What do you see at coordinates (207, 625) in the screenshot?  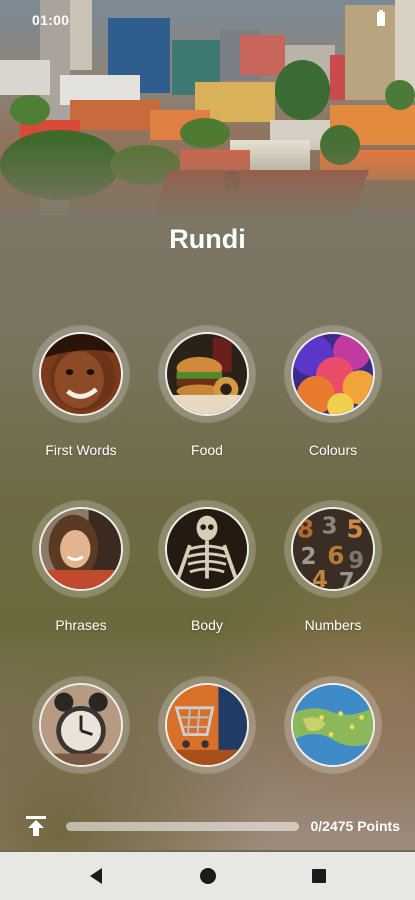 I see `category-label: Body` at bounding box center [207, 625].